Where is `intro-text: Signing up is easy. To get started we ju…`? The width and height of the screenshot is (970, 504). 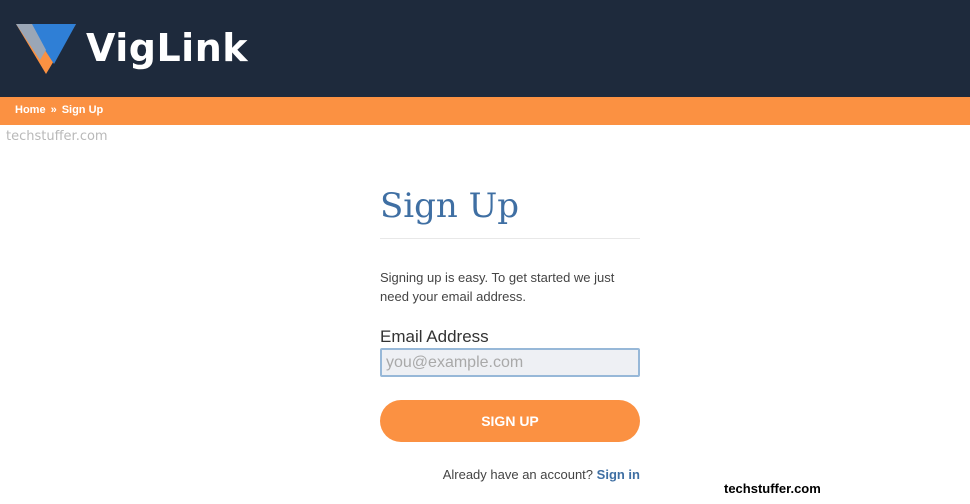
intro-text: Signing up is easy. To get started we ju… is located at coordinates (497, 287).